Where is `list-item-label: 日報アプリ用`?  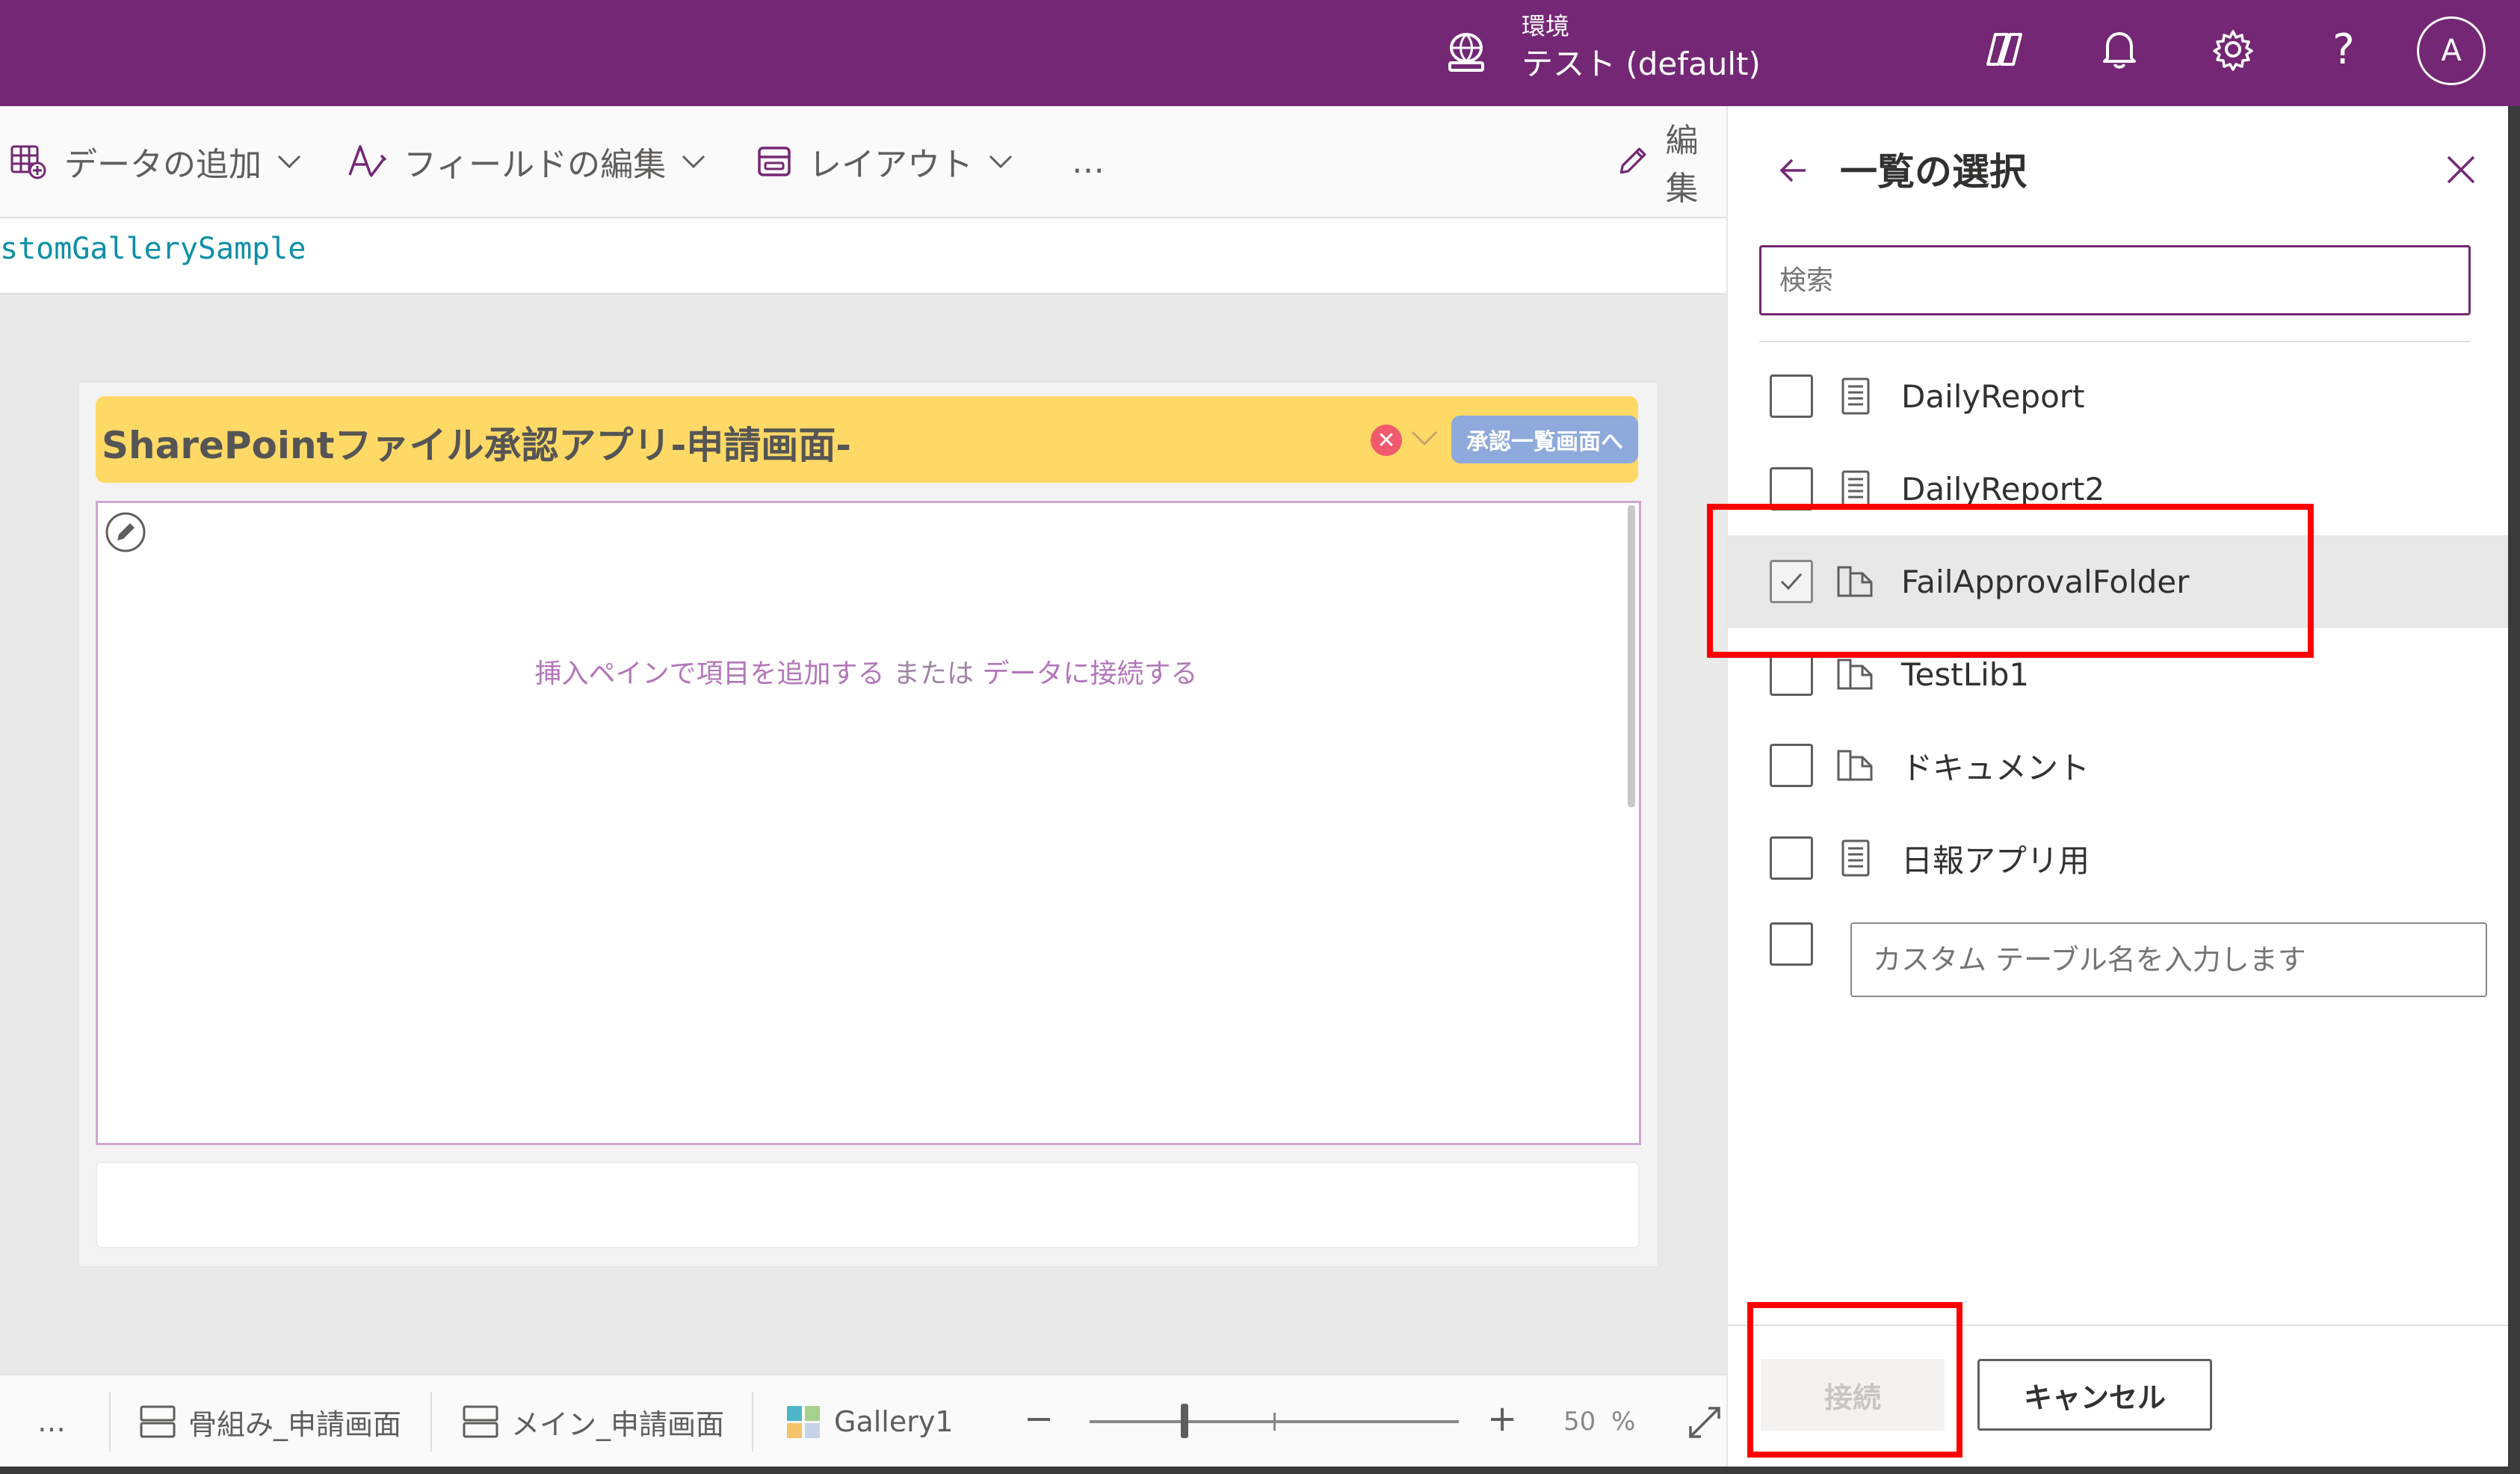 list-item-label: 日報アプリ用 is located at coordinates (1995, 860).